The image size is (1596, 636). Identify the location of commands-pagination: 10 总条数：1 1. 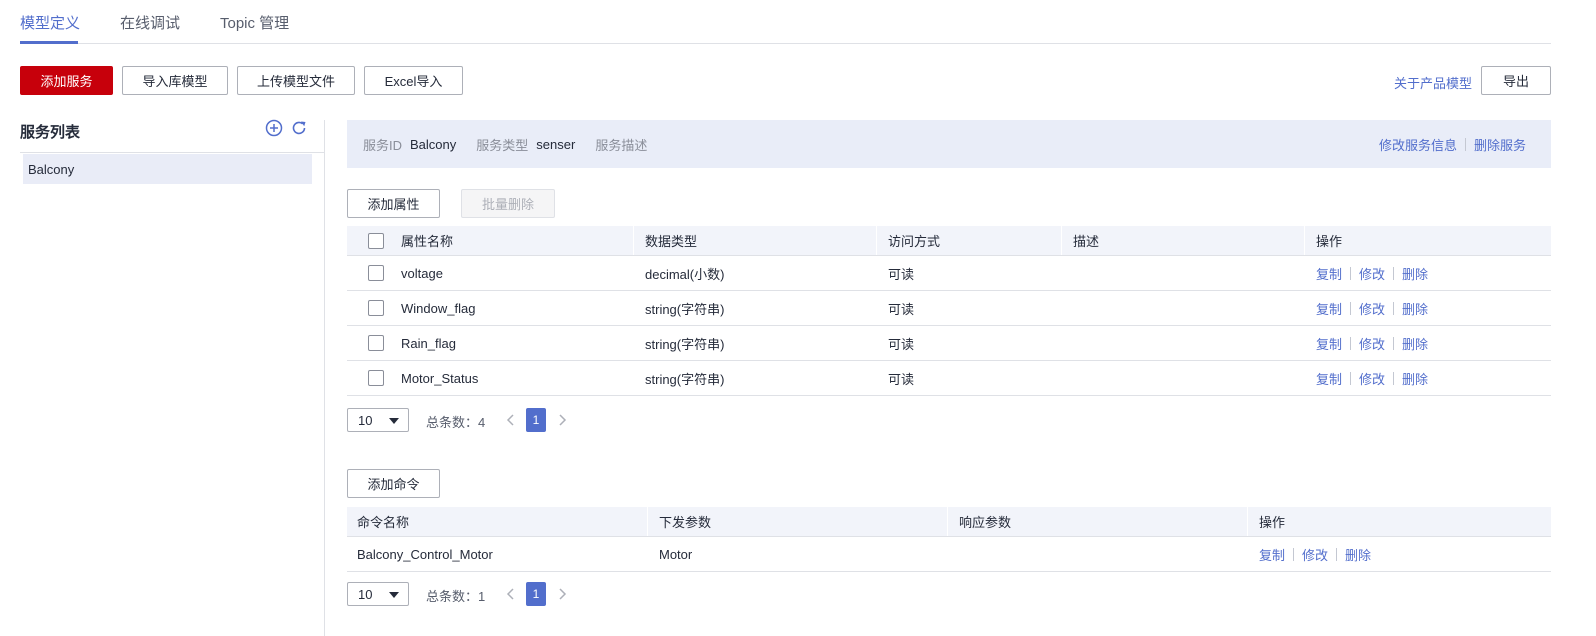
(497, 594).